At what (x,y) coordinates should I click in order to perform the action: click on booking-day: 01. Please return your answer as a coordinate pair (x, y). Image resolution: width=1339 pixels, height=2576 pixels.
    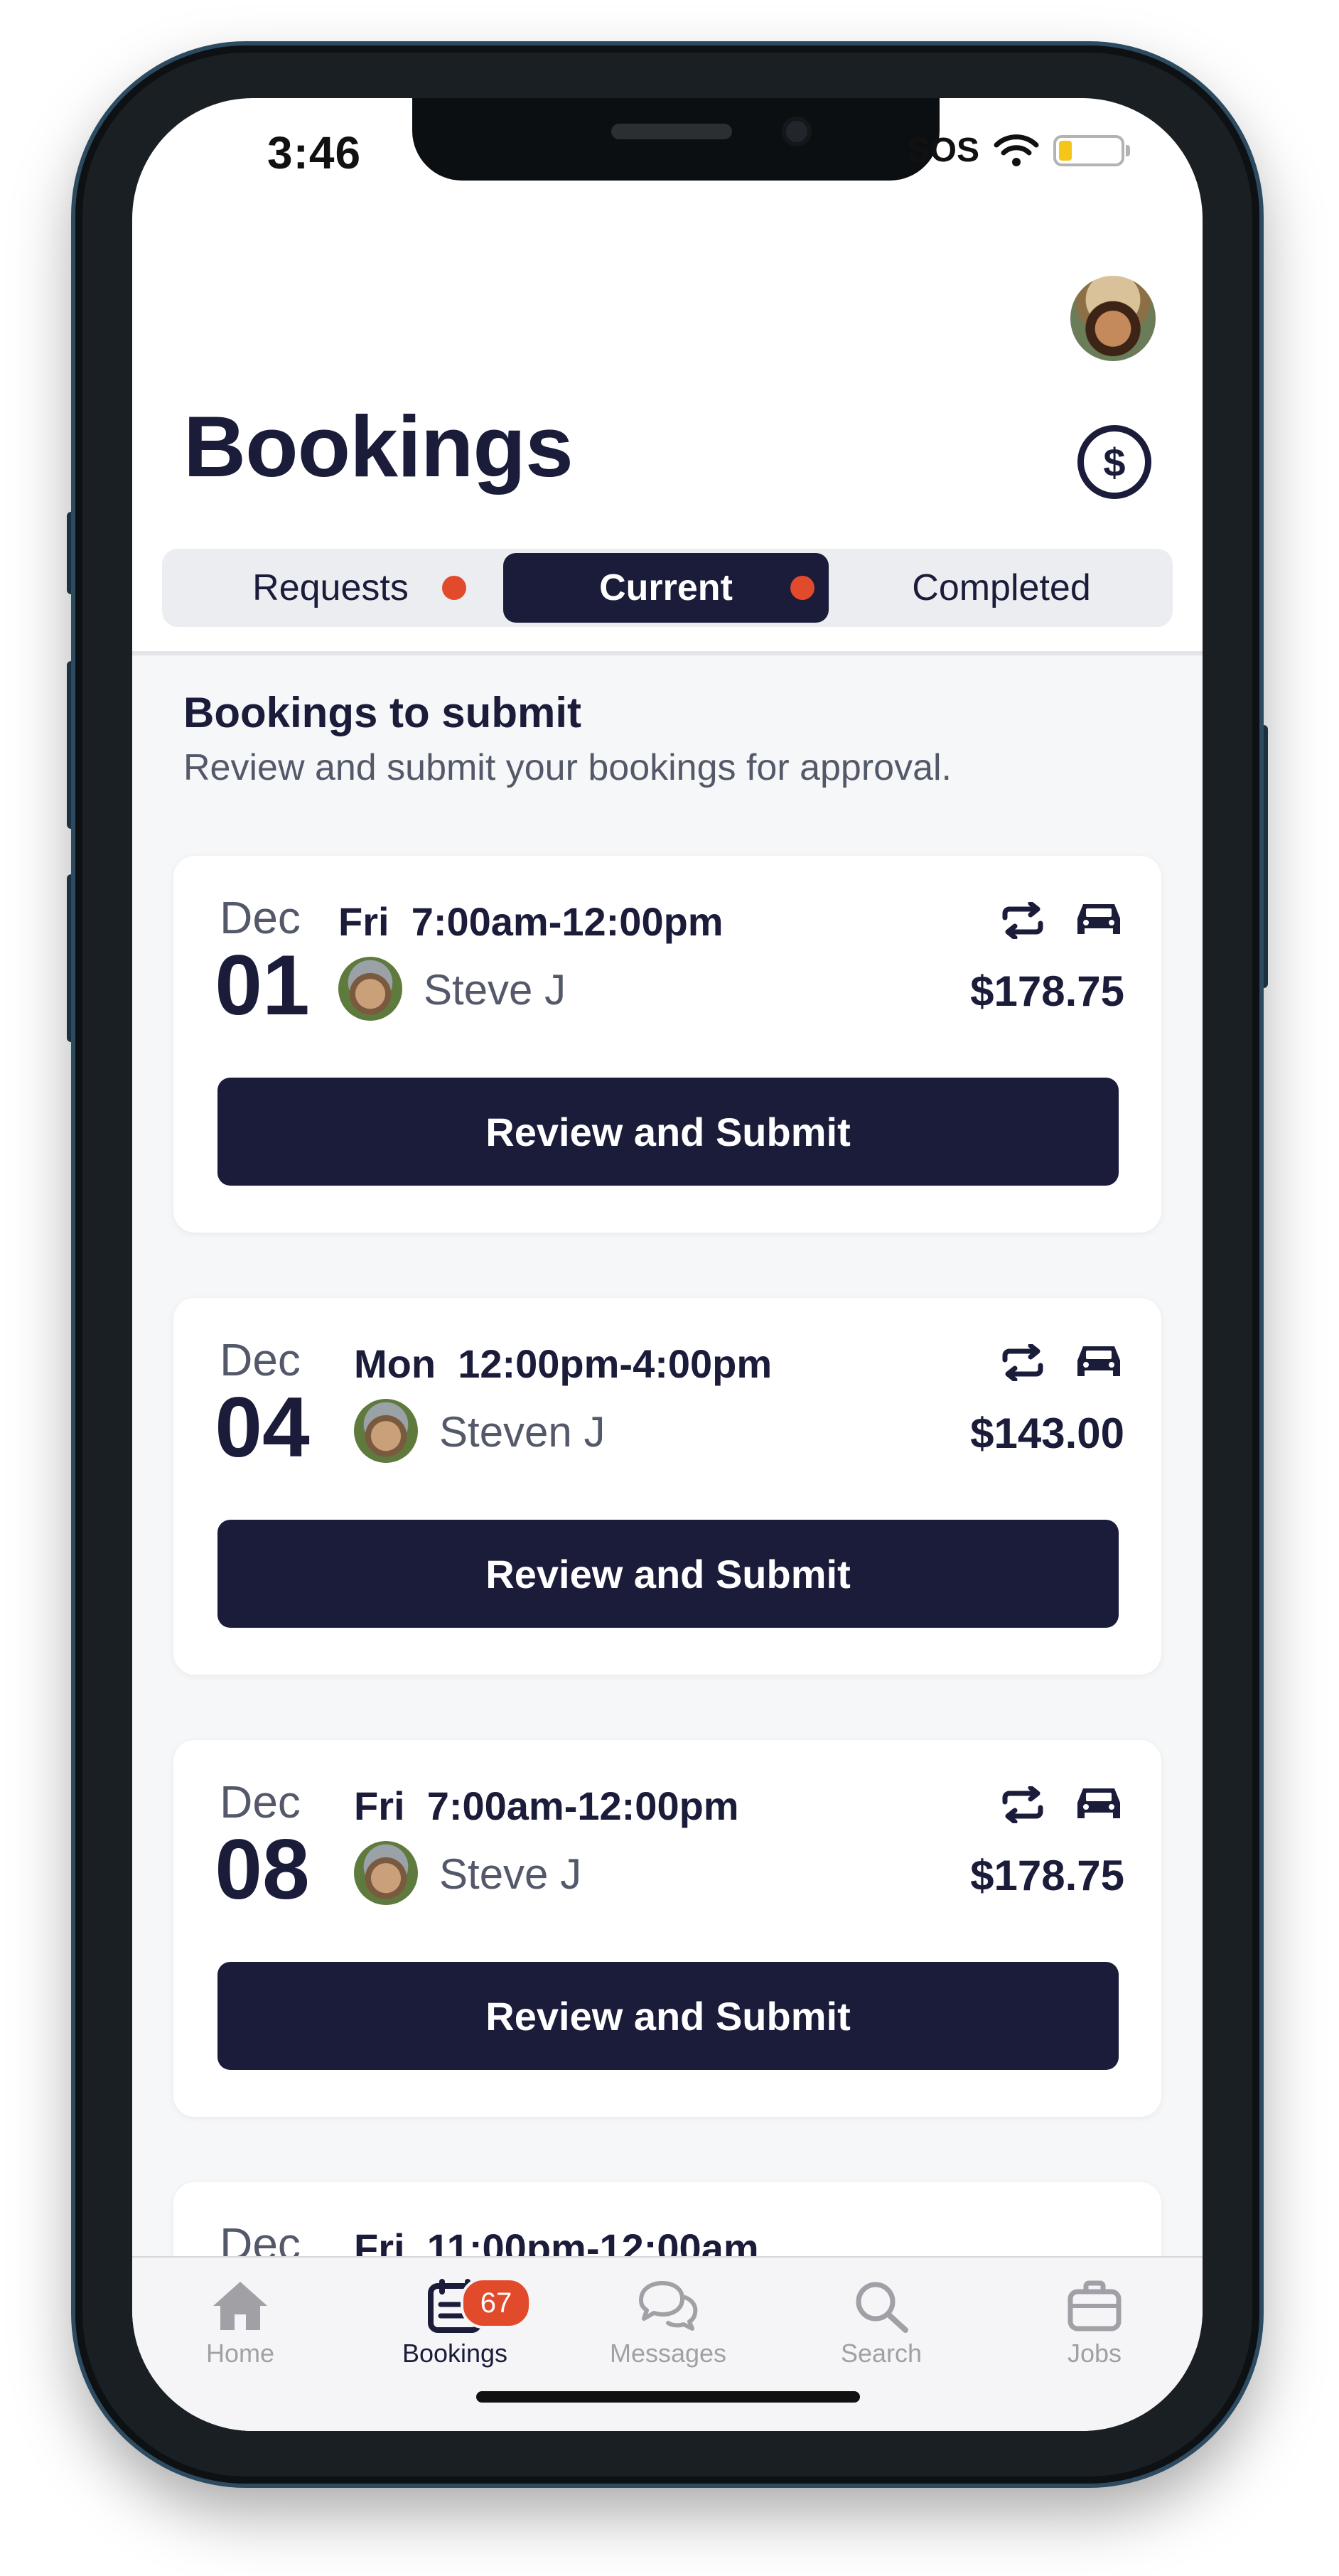
    Looking at the image, I should click on (262, 985).